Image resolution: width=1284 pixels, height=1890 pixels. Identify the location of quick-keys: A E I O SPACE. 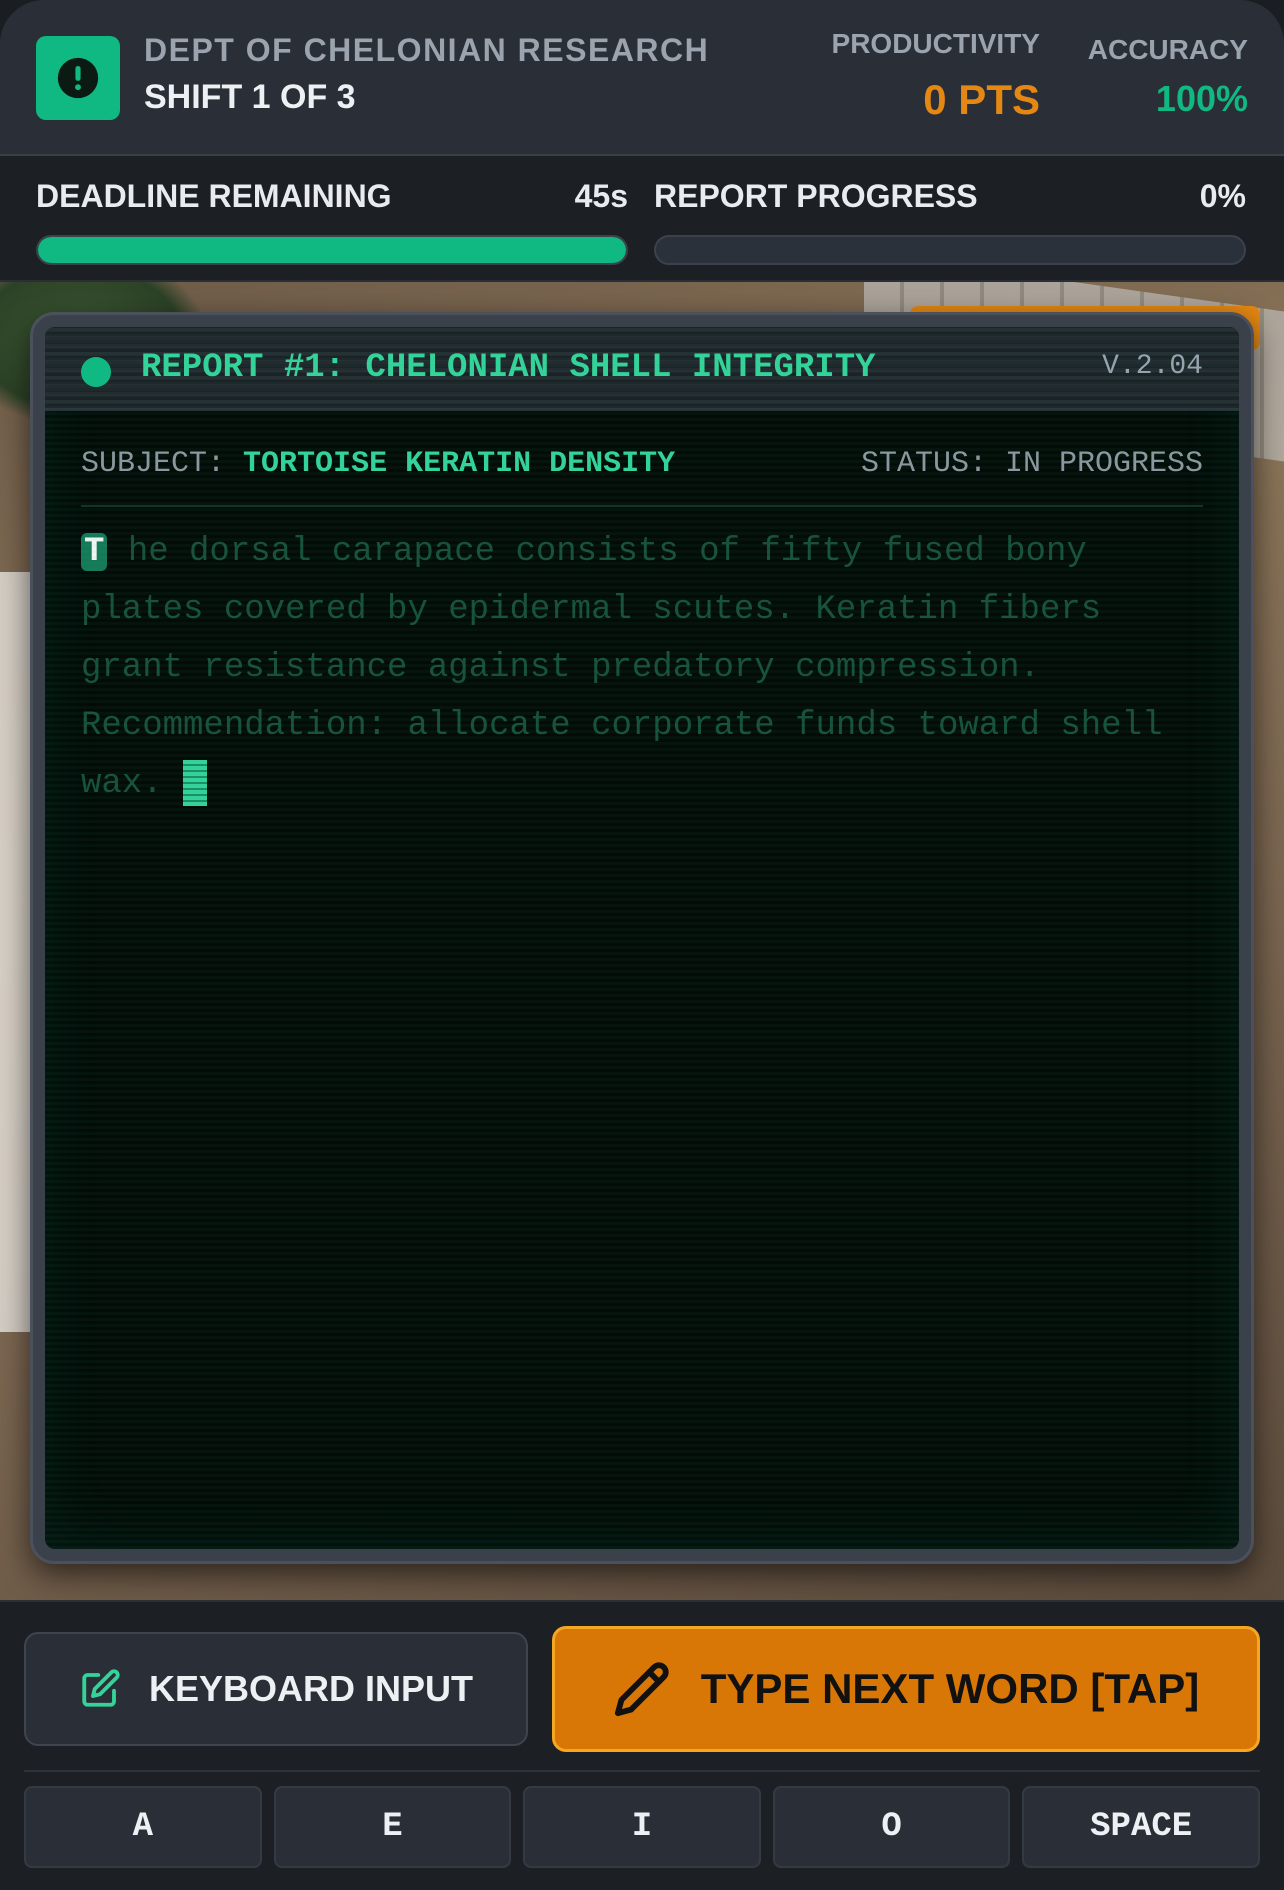
(642, 1827).